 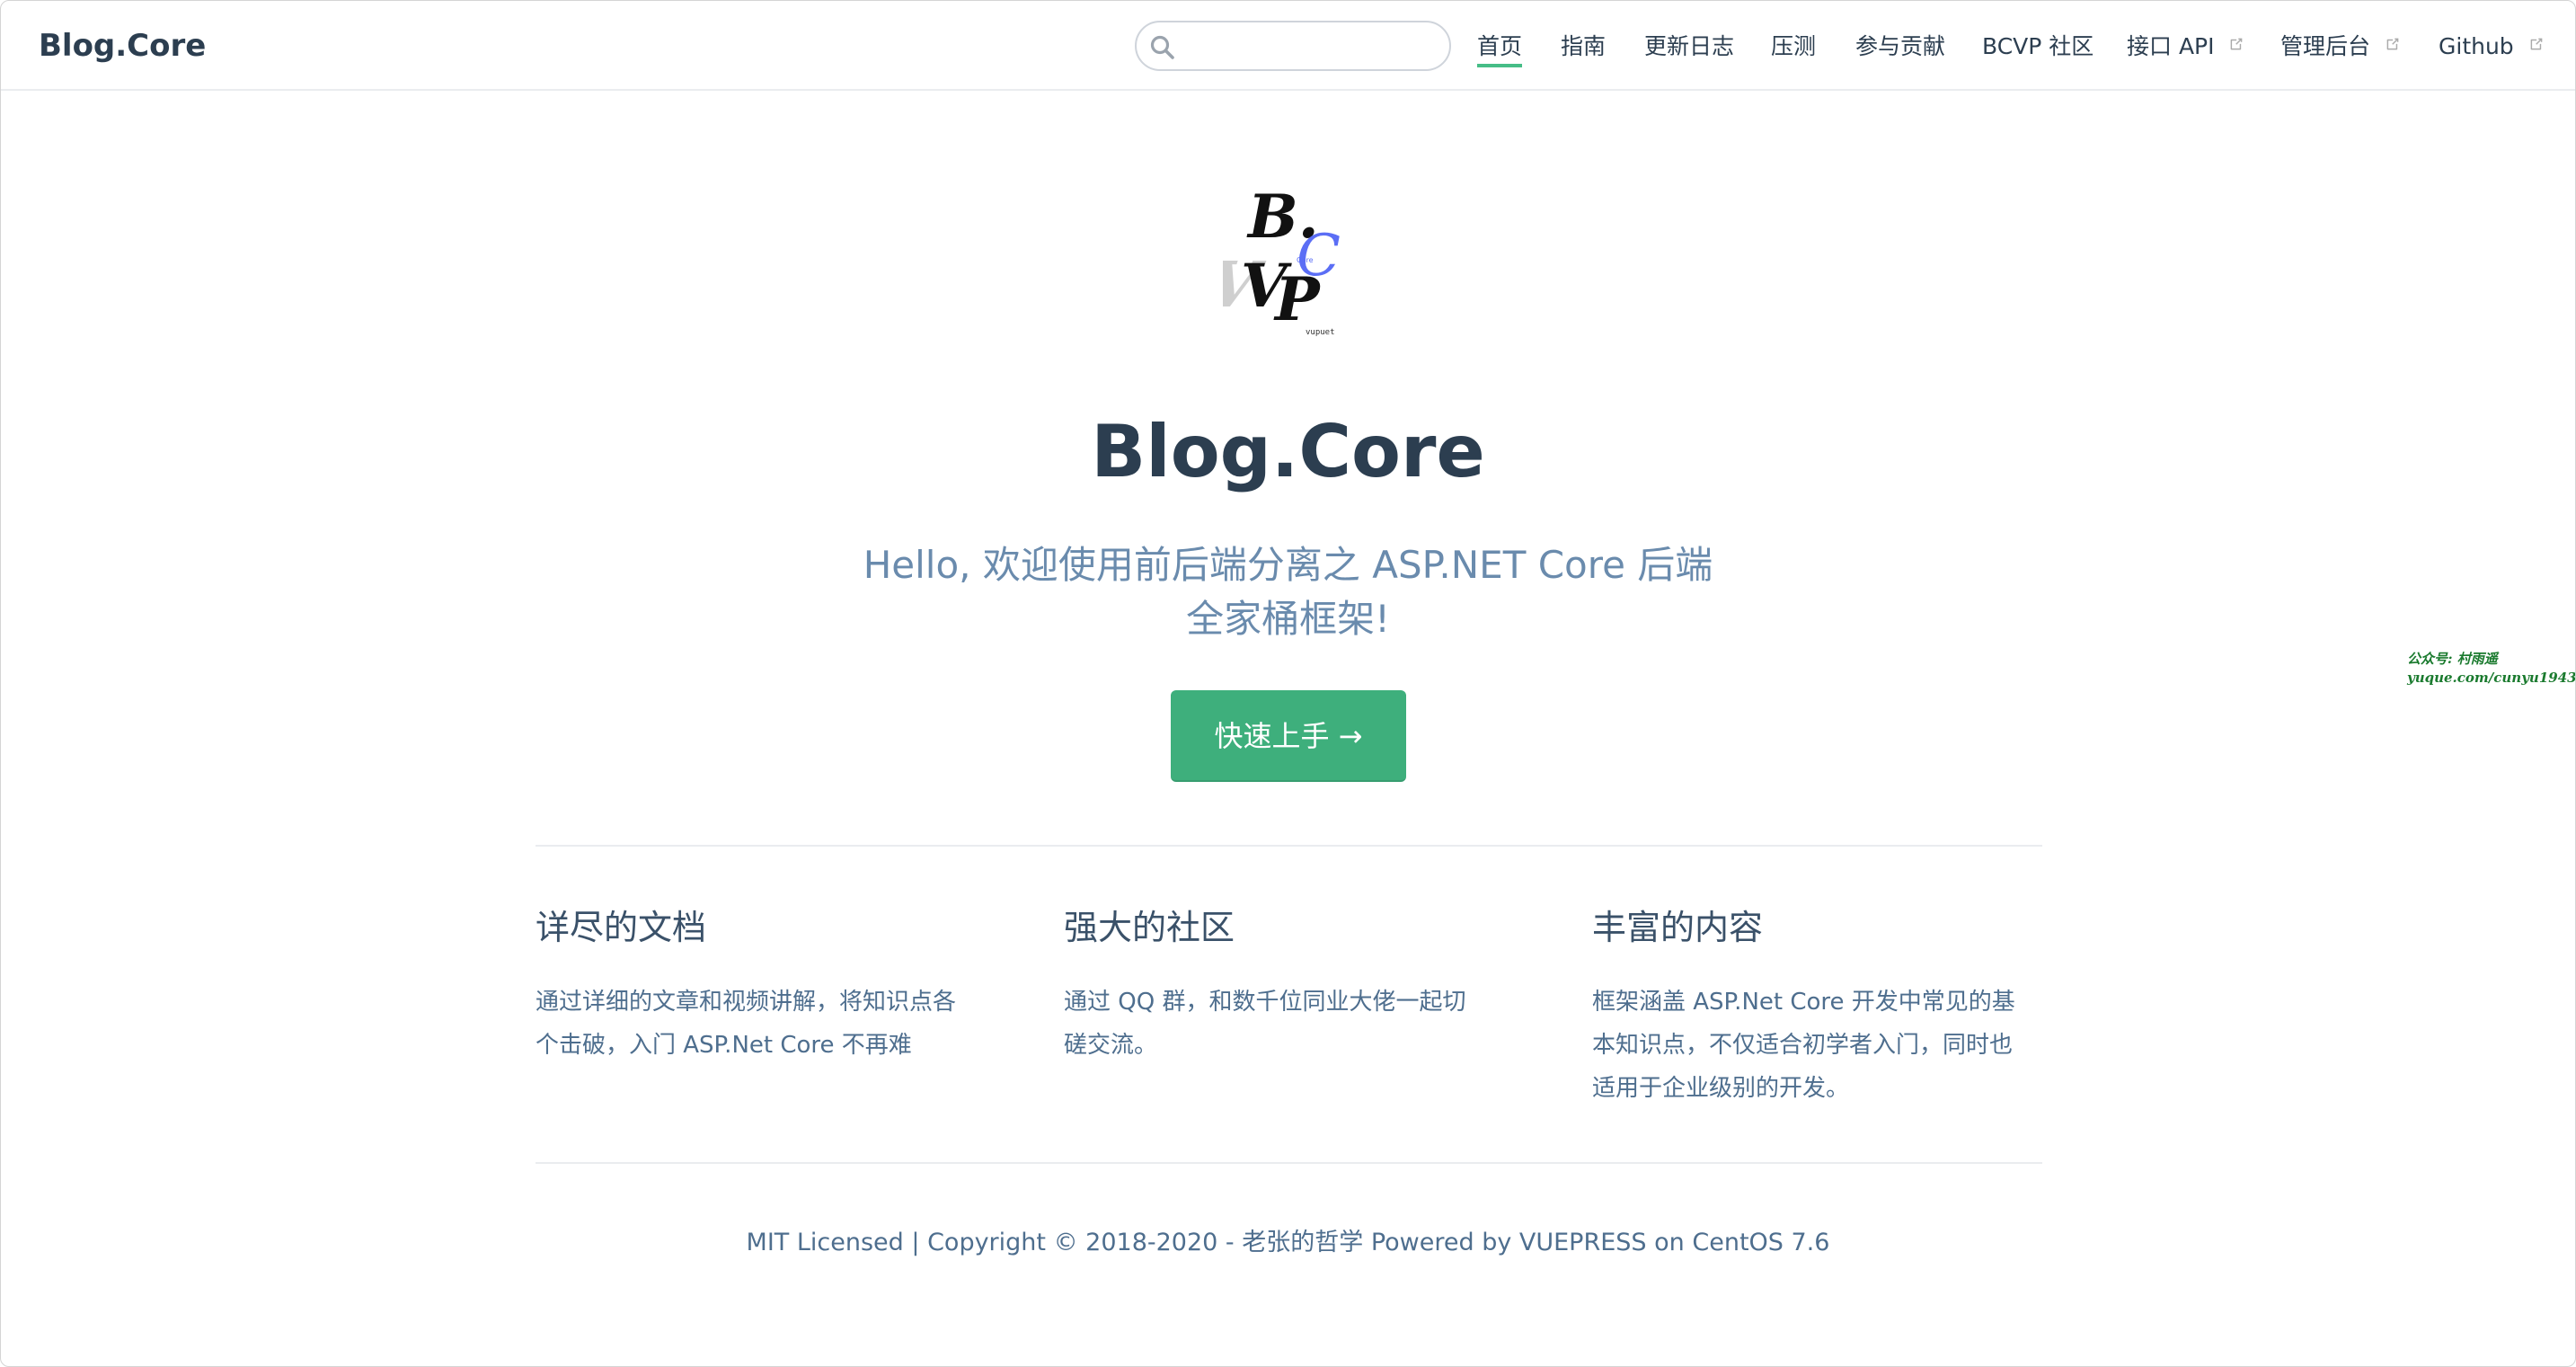 I want to click on nav-item-github: Github, so click(x=2492, y=47).